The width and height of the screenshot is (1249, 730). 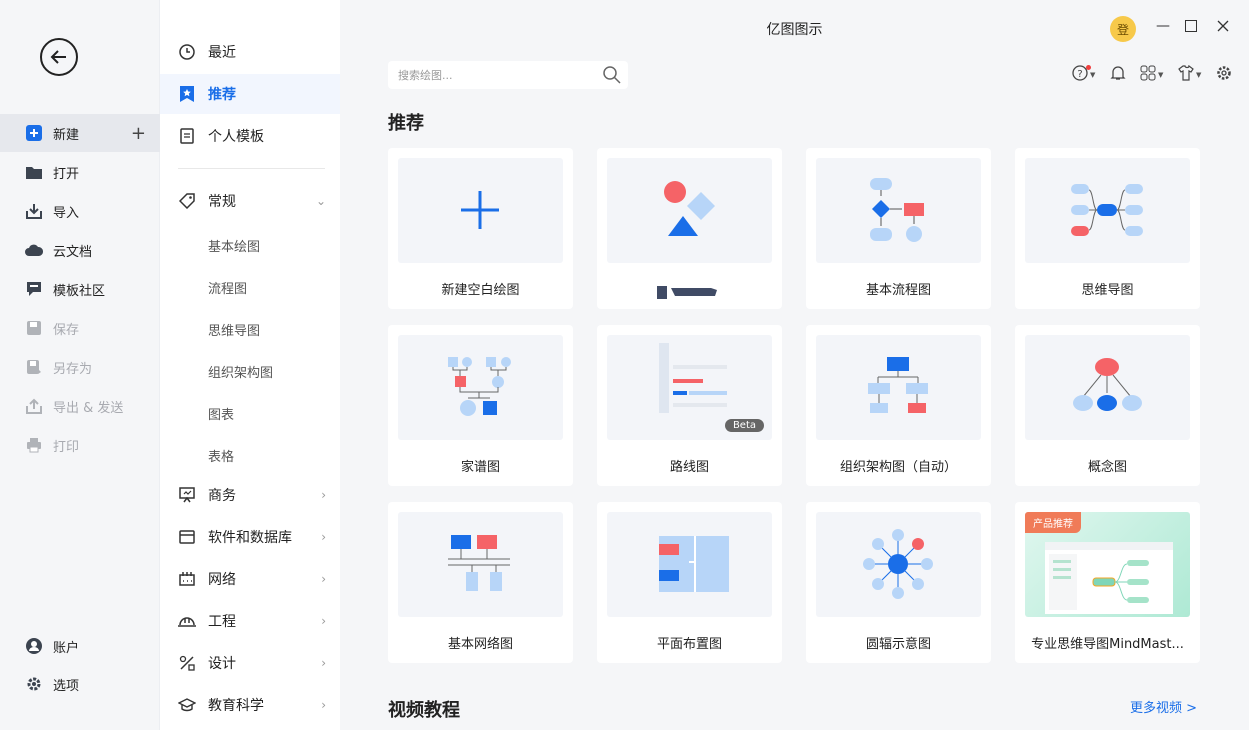 I want to click on family-tree-icon, so click(x=479, y=386).